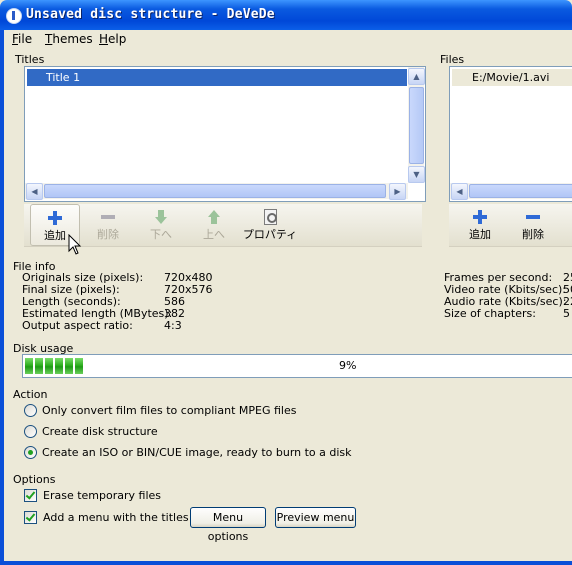  What do you see at coordinates (34, 479) in the screenshot?
I see `options-label: Options` at bounding box center [34, 479].